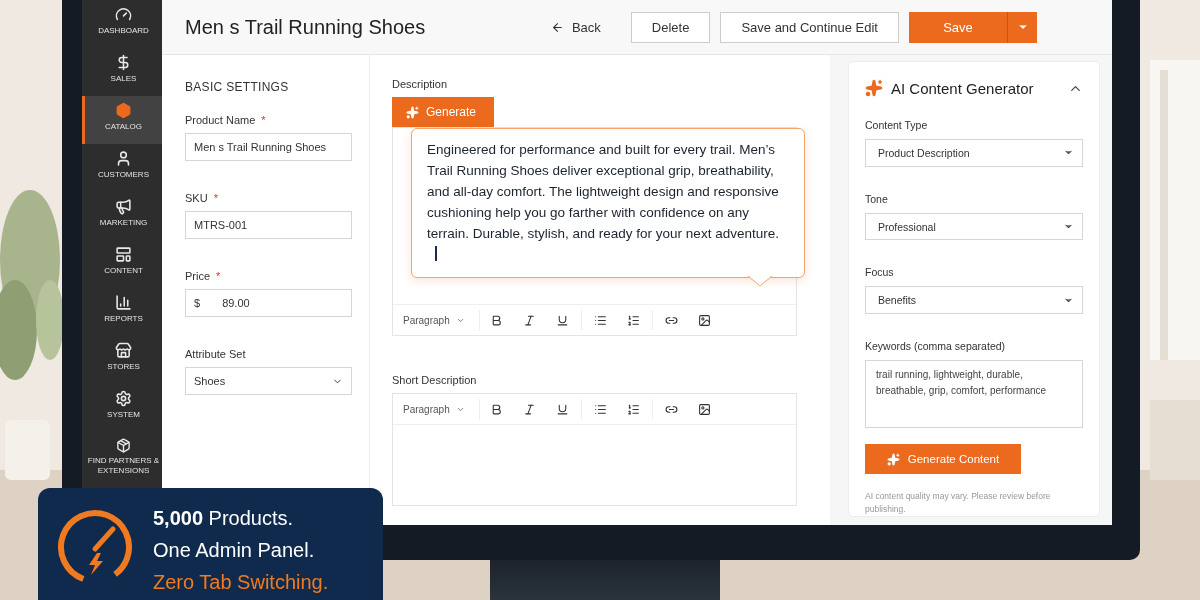 The height and width of the screenshot is (600, 1200). I want to click on person-icon, so click(123, 158).